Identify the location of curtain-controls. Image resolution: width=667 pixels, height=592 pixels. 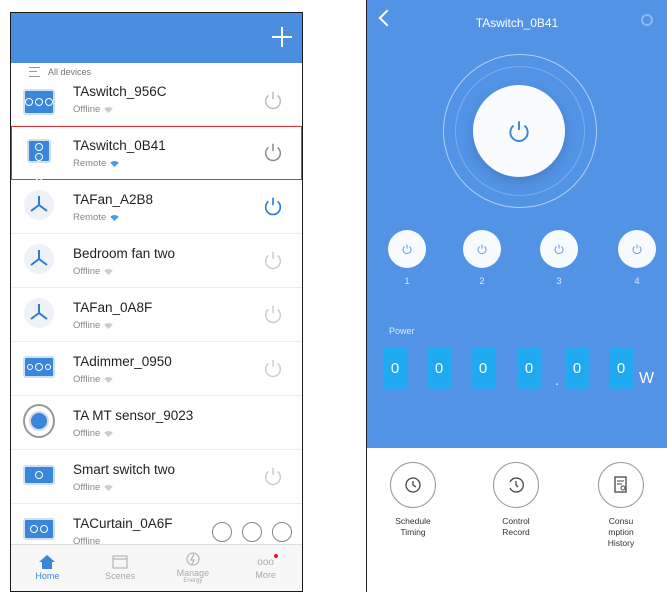
(252, 532).